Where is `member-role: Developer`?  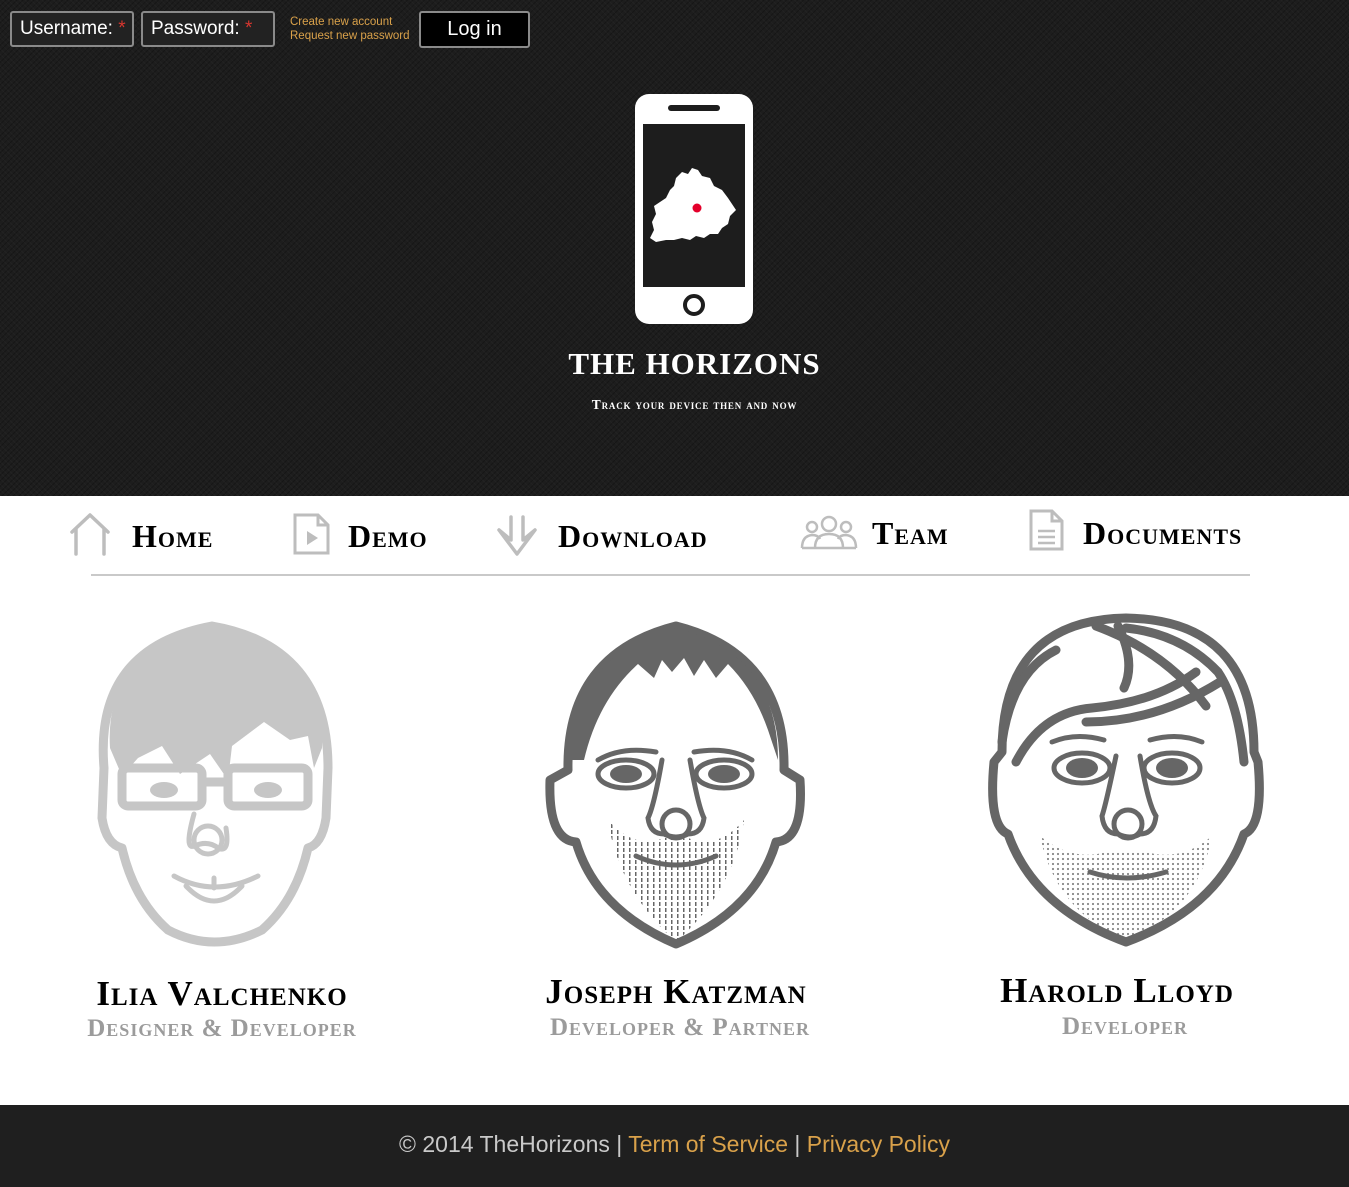
member-role: Developer is located at coordinates (1125, 1026).